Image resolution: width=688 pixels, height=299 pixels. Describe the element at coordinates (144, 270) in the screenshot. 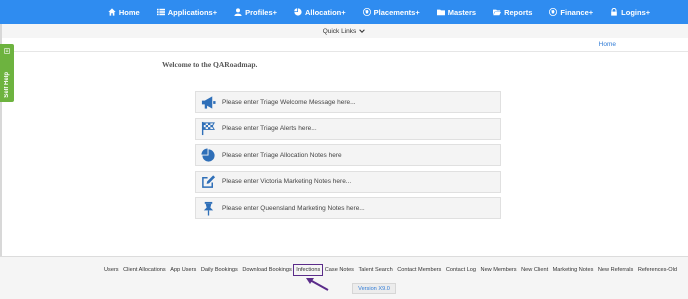

I see `footer-link-client-allocations: Client Allocations` at that location.